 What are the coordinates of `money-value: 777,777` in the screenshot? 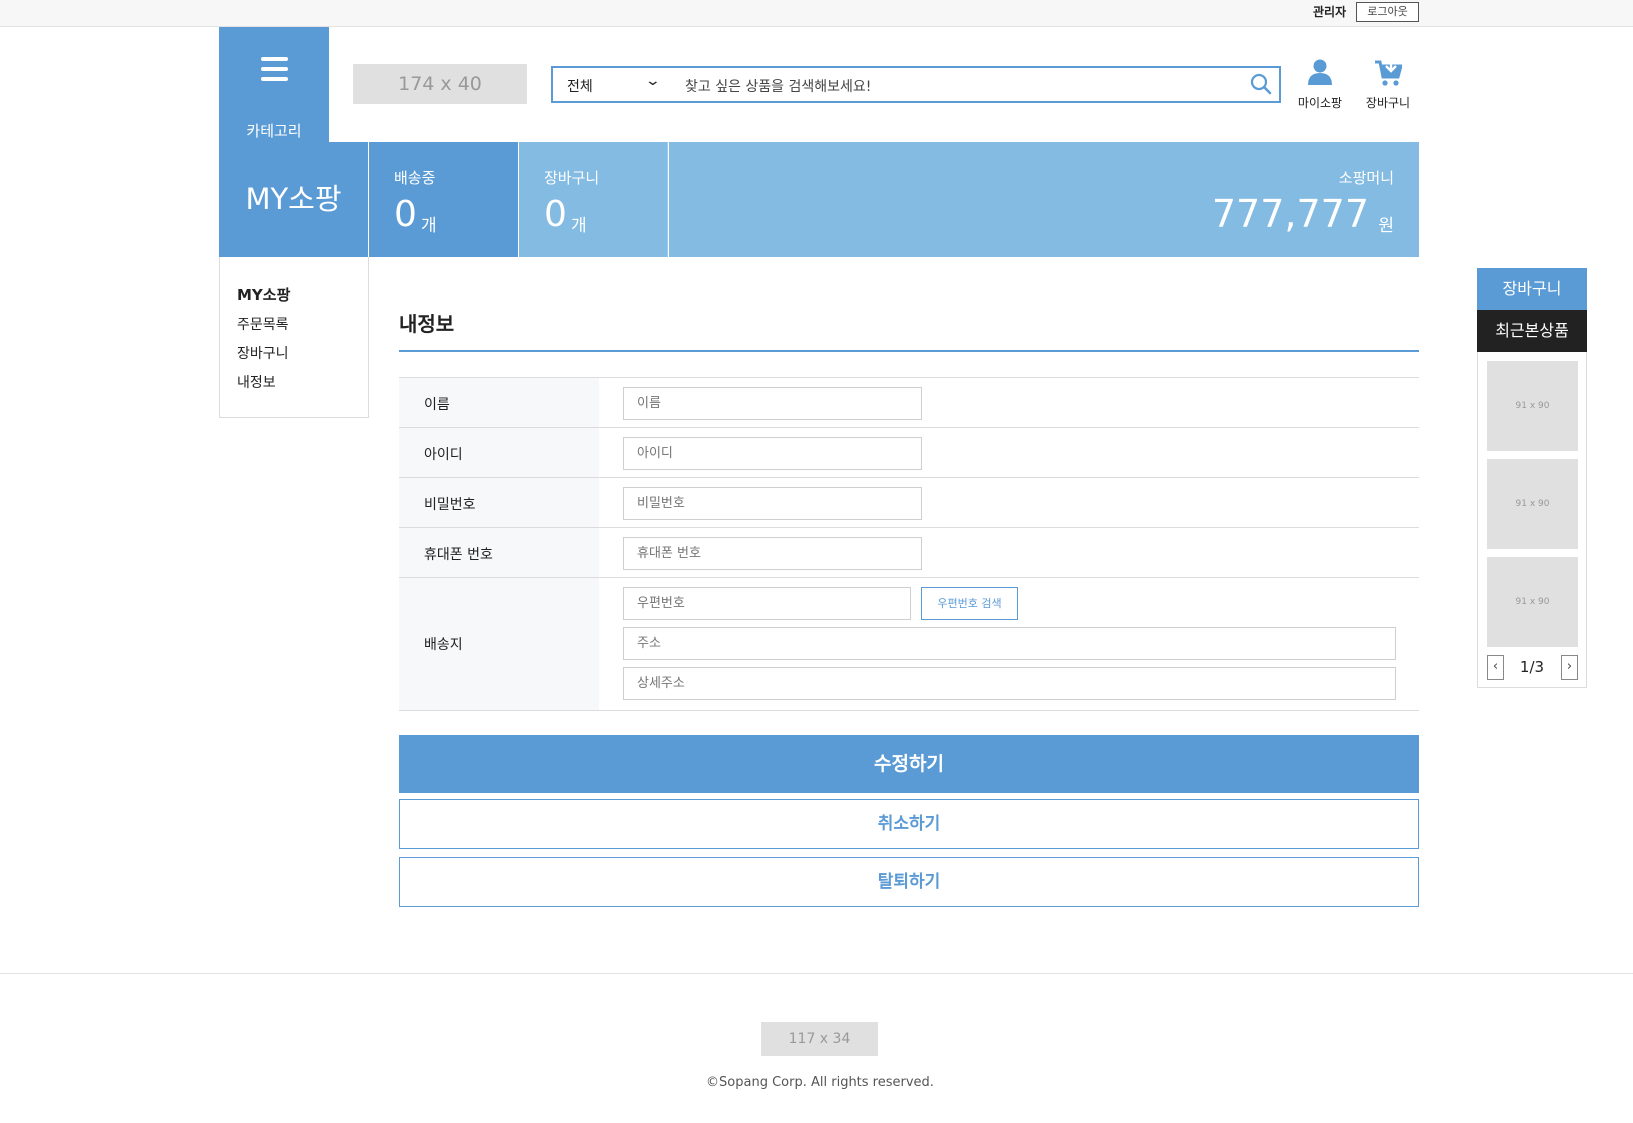 It's located at (1290, 214).